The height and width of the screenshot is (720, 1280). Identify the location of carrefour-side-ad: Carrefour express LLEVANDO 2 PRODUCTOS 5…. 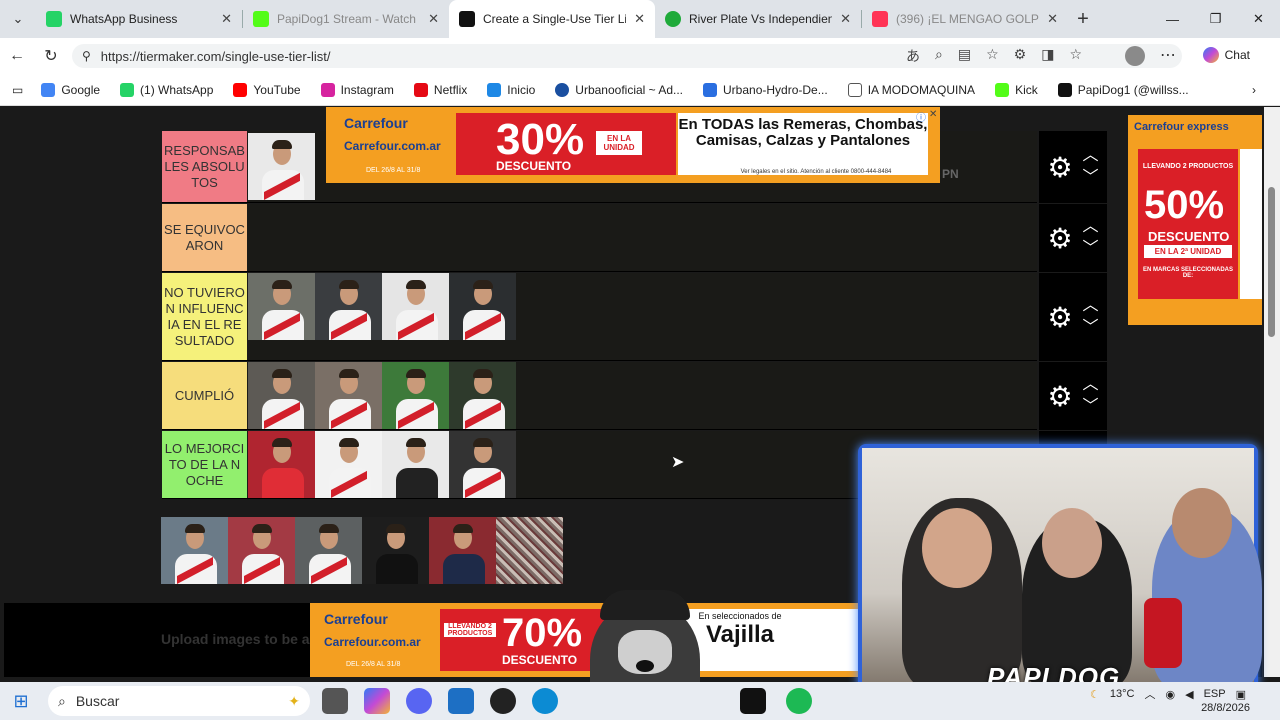
(1195, 220).